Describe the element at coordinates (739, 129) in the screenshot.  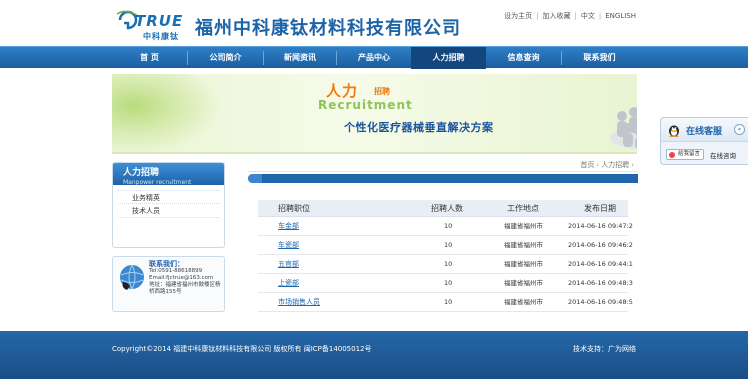
I see `collapse-icon: «` at that location.